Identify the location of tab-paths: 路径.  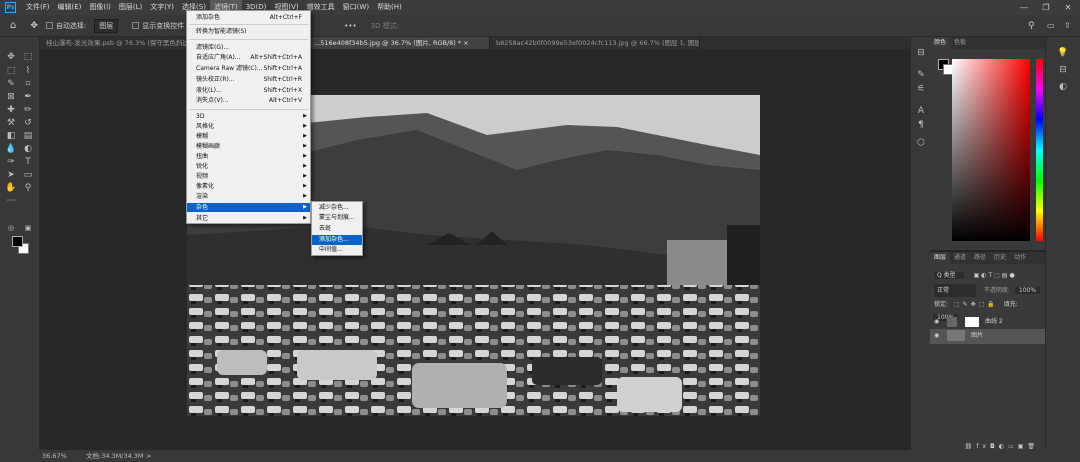
(980, 258).